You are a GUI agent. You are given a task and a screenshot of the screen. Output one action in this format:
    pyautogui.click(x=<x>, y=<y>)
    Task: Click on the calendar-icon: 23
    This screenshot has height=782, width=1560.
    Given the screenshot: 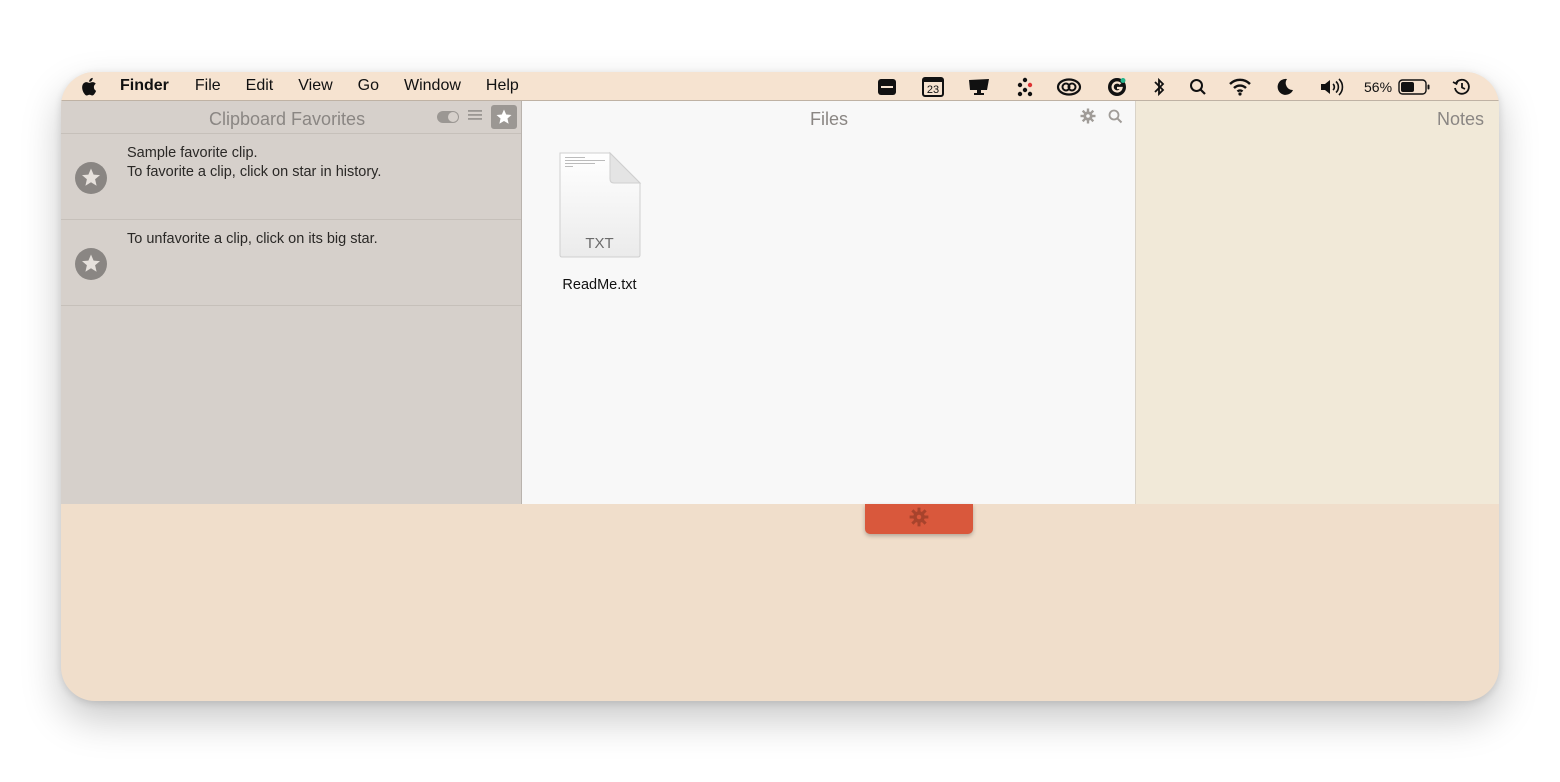 What is the action you would take?
    pyautogui.click(x=933, y=86)
    